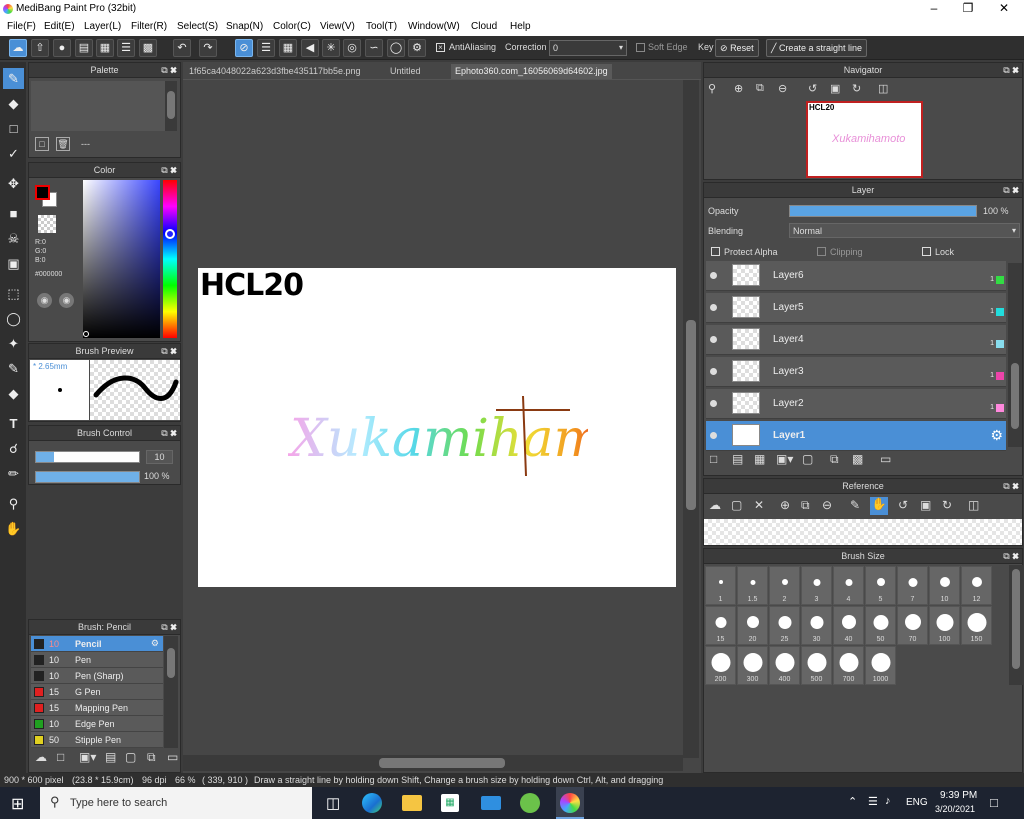  Describe the element at coordinates (530, 803) in the screenshot. I see `medibang-app-icon` at that location.